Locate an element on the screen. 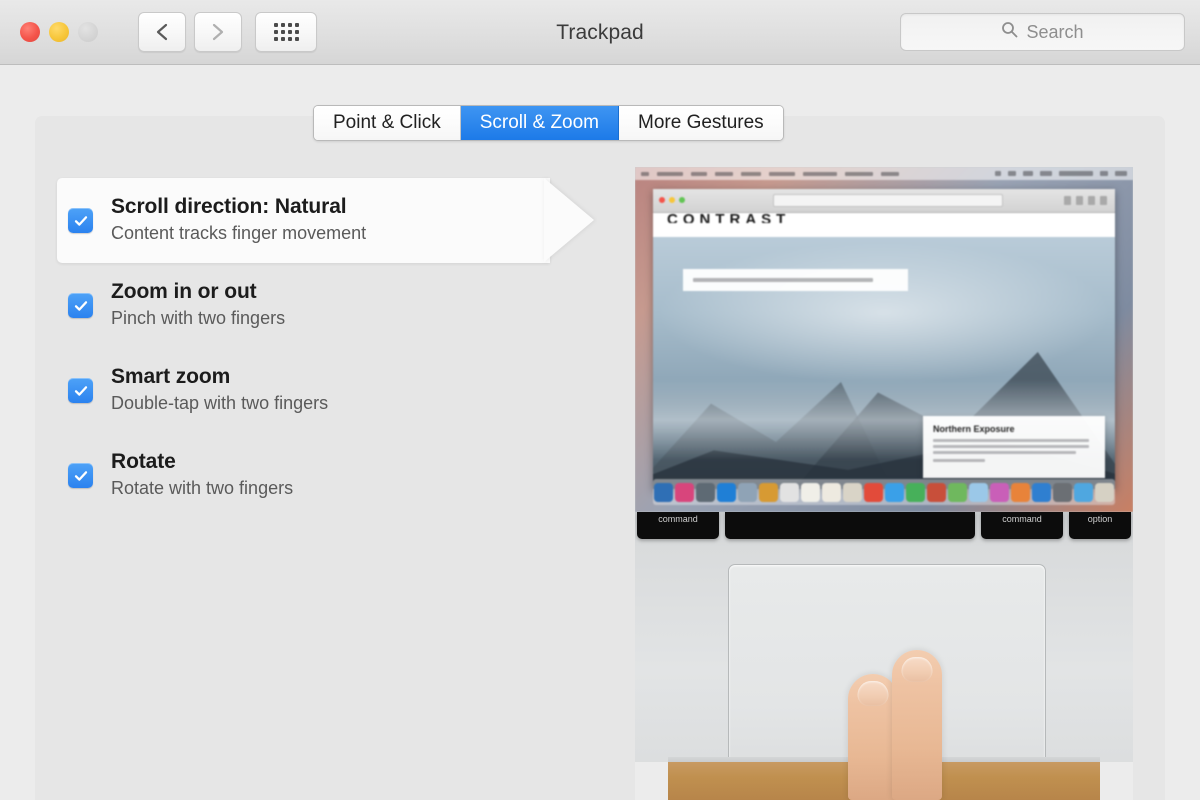 This screenshot has height=800, width=1200. key-command-right: command is located at coordinates (1022, 525).